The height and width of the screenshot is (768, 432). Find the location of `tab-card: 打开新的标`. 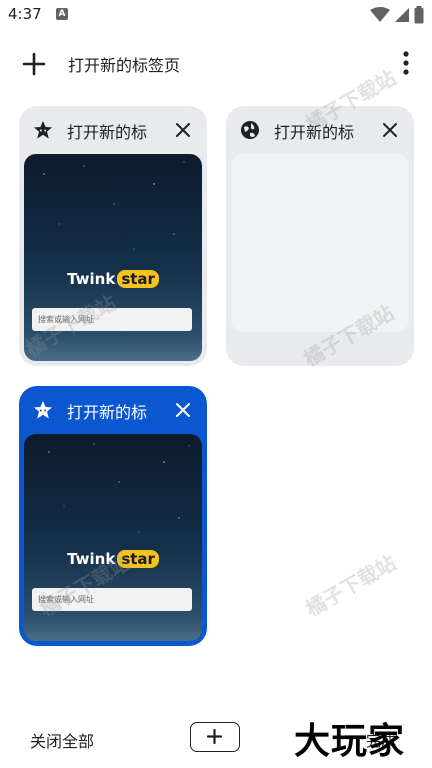

tab-card: 打开新的标 is located at coordinates (320, 236).